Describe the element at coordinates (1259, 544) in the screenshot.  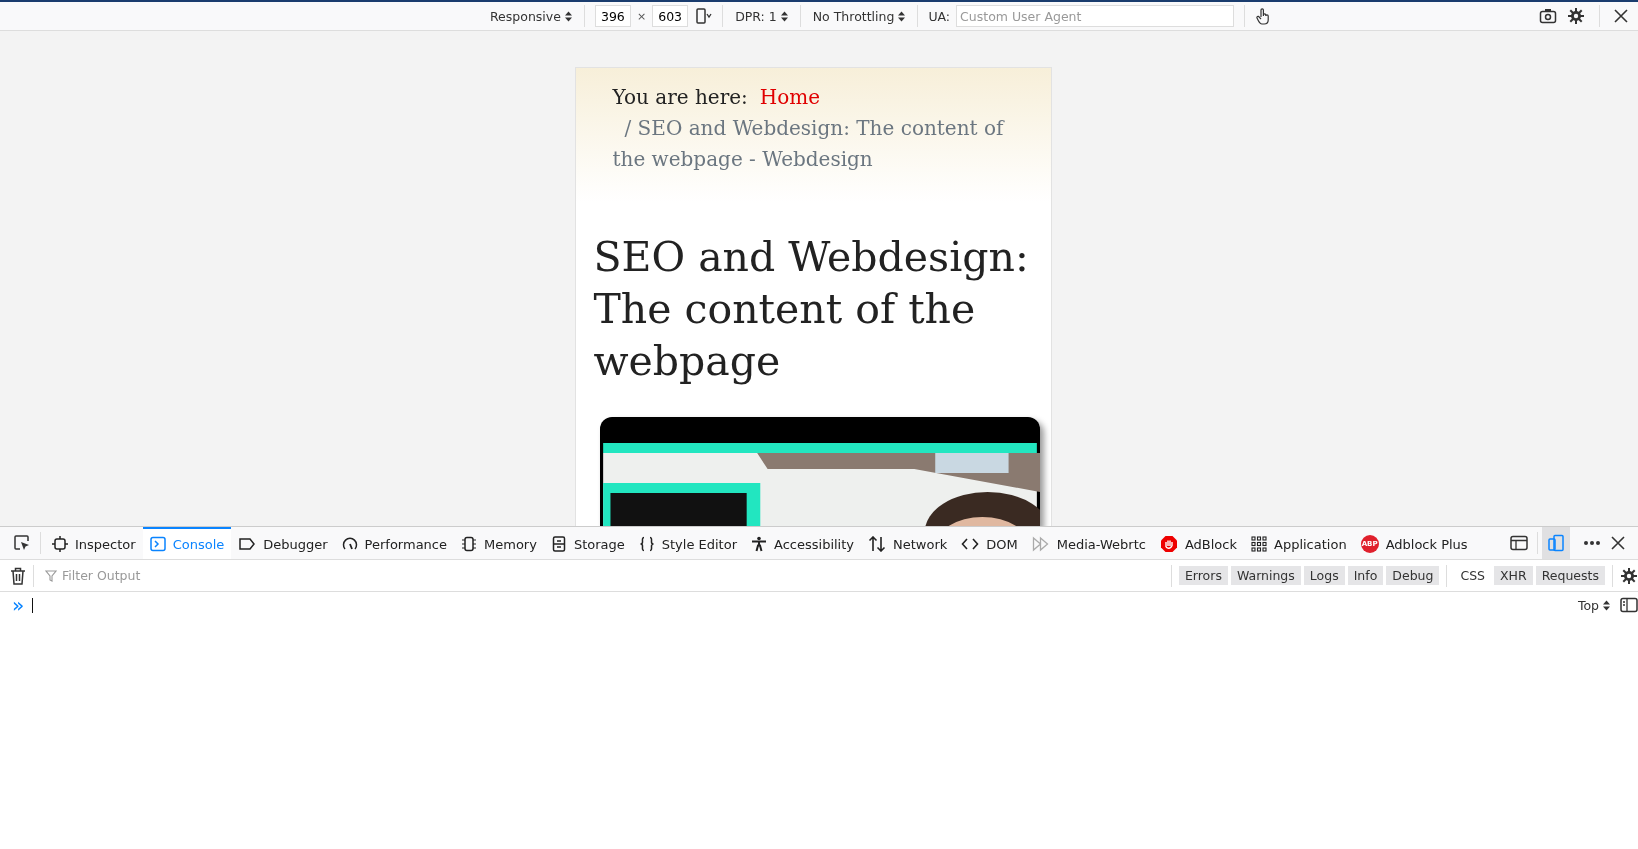
I see `grid-icon` at that location.